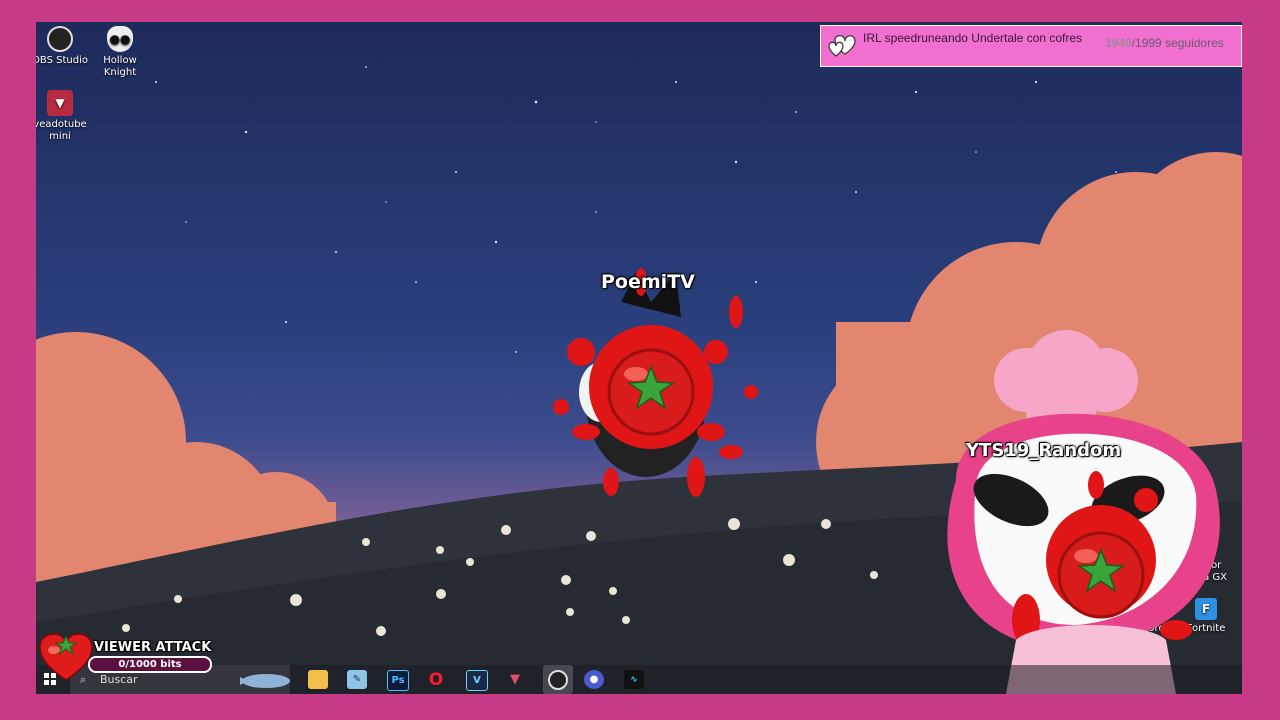 The width and height of the screenshot is (1280, 720). I want to click on desktop-icon-label: veadotube mini, so click(61, 130).